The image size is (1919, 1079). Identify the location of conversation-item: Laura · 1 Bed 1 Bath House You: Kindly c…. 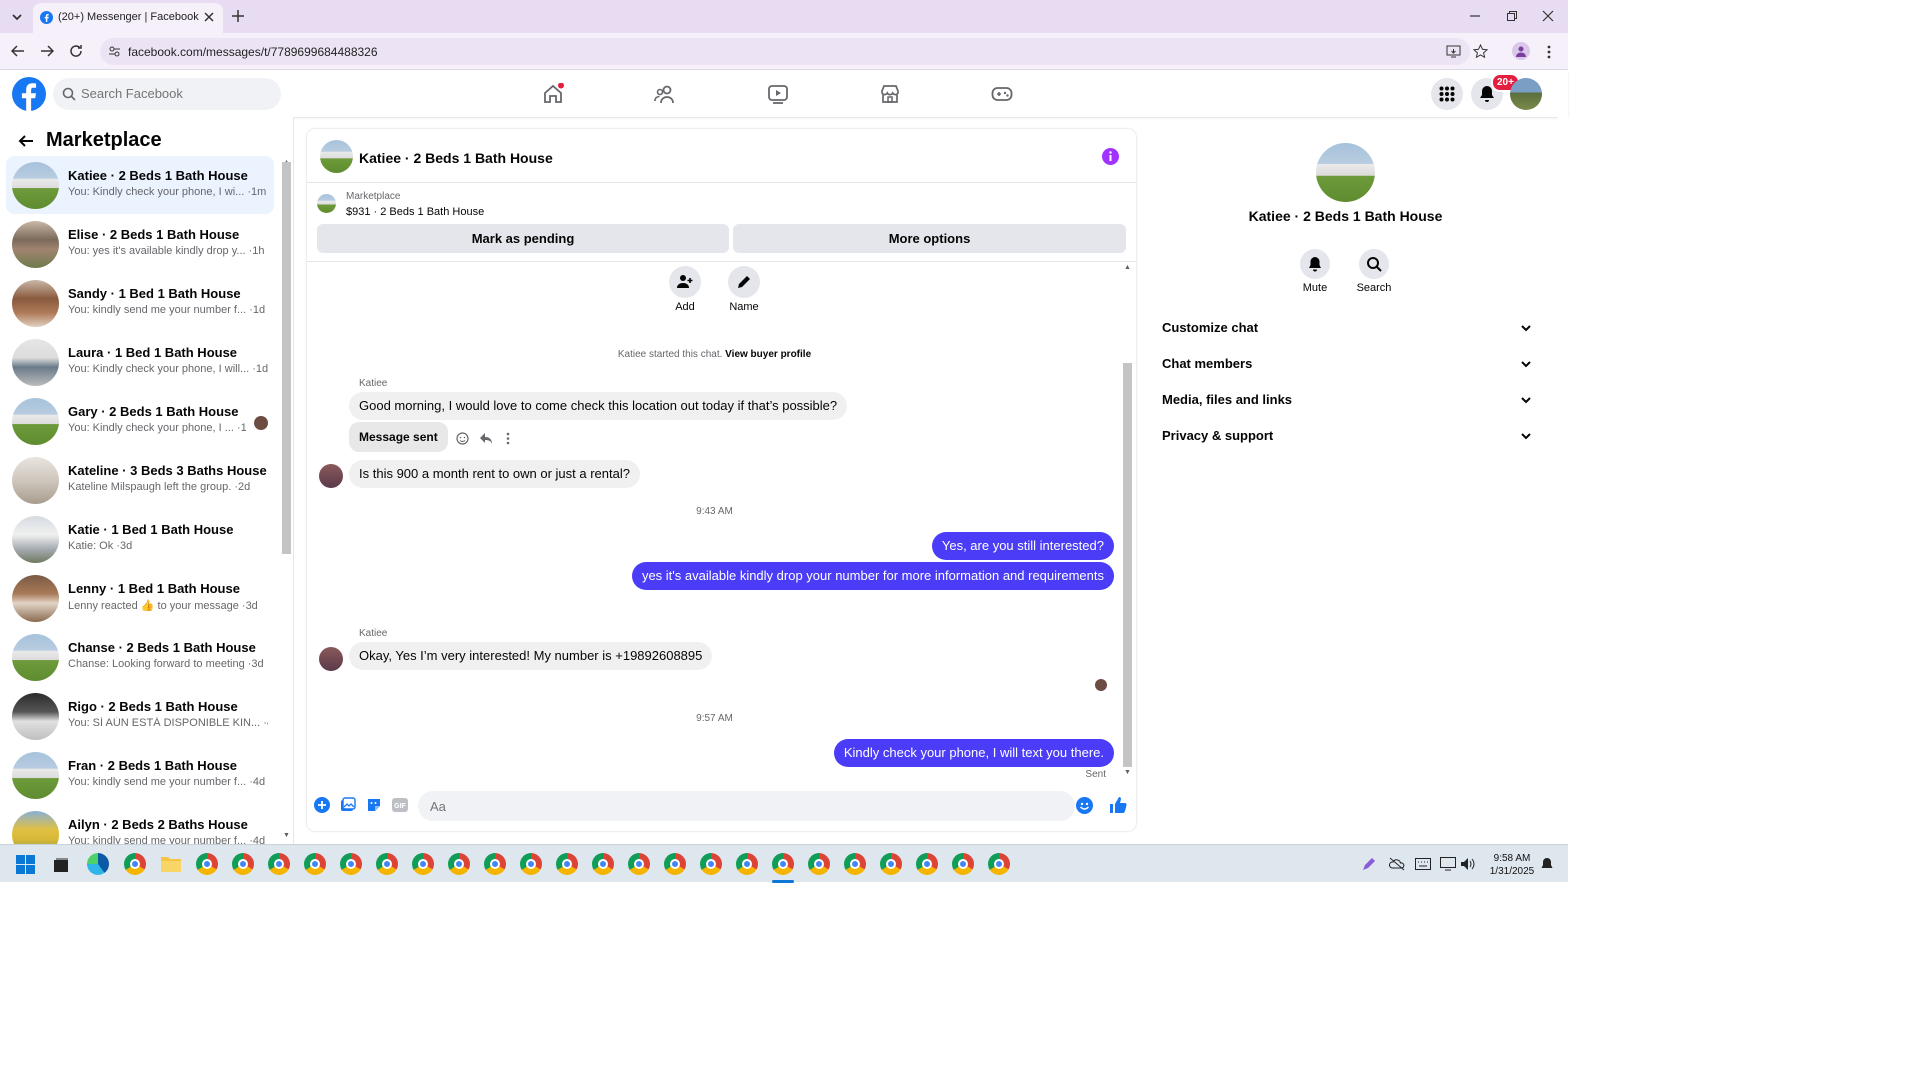
(140, 362).